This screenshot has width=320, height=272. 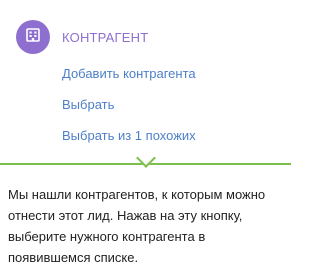 I want to click on account-header: КОНТРАГЕНТ, so click(x=82, y=37).